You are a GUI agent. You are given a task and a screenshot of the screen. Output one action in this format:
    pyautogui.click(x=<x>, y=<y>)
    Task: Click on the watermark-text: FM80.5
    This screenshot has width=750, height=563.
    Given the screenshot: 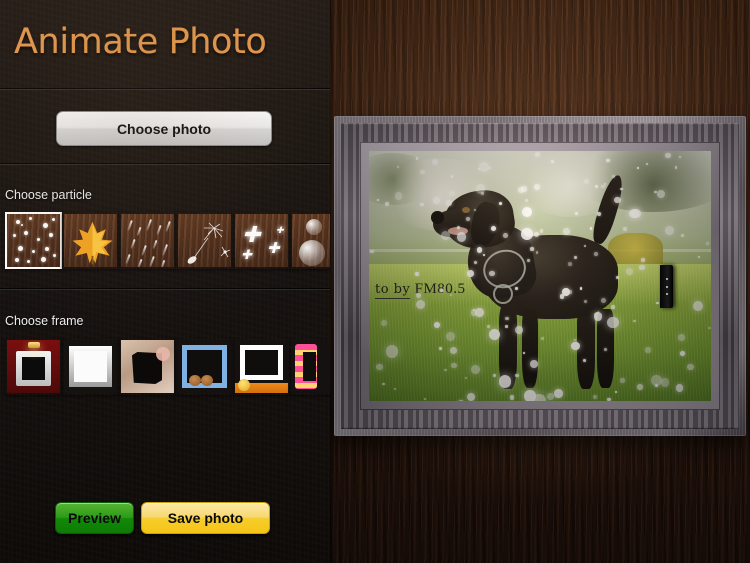 What is the action you would take?
    pyautogui.click(x=440, y=289)
    